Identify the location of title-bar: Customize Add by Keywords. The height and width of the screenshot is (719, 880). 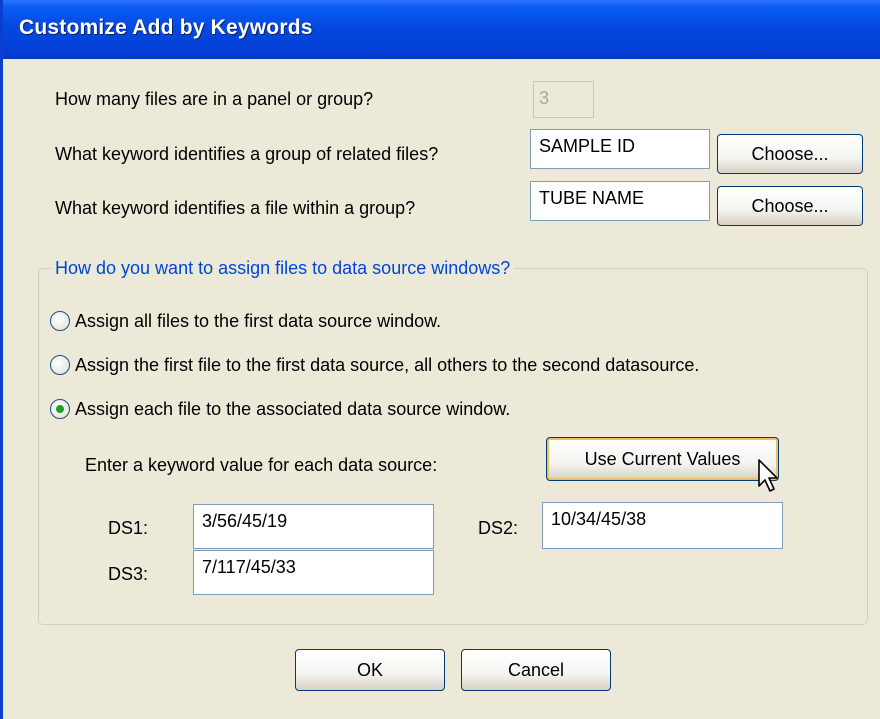
(441, 29).